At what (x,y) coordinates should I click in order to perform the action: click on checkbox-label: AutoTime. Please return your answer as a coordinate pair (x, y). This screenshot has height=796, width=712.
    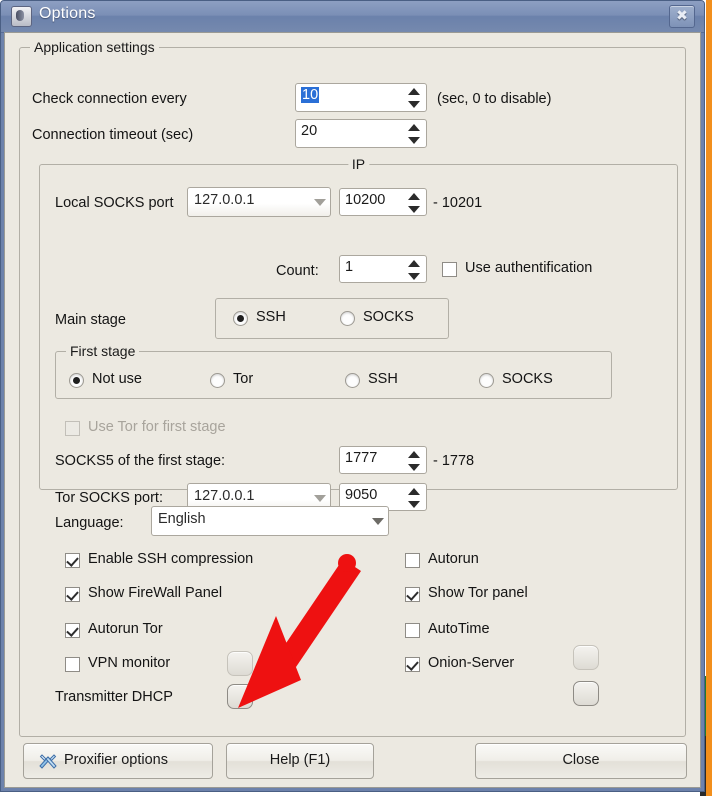
    Looking at the image, I should click on (459, 629).